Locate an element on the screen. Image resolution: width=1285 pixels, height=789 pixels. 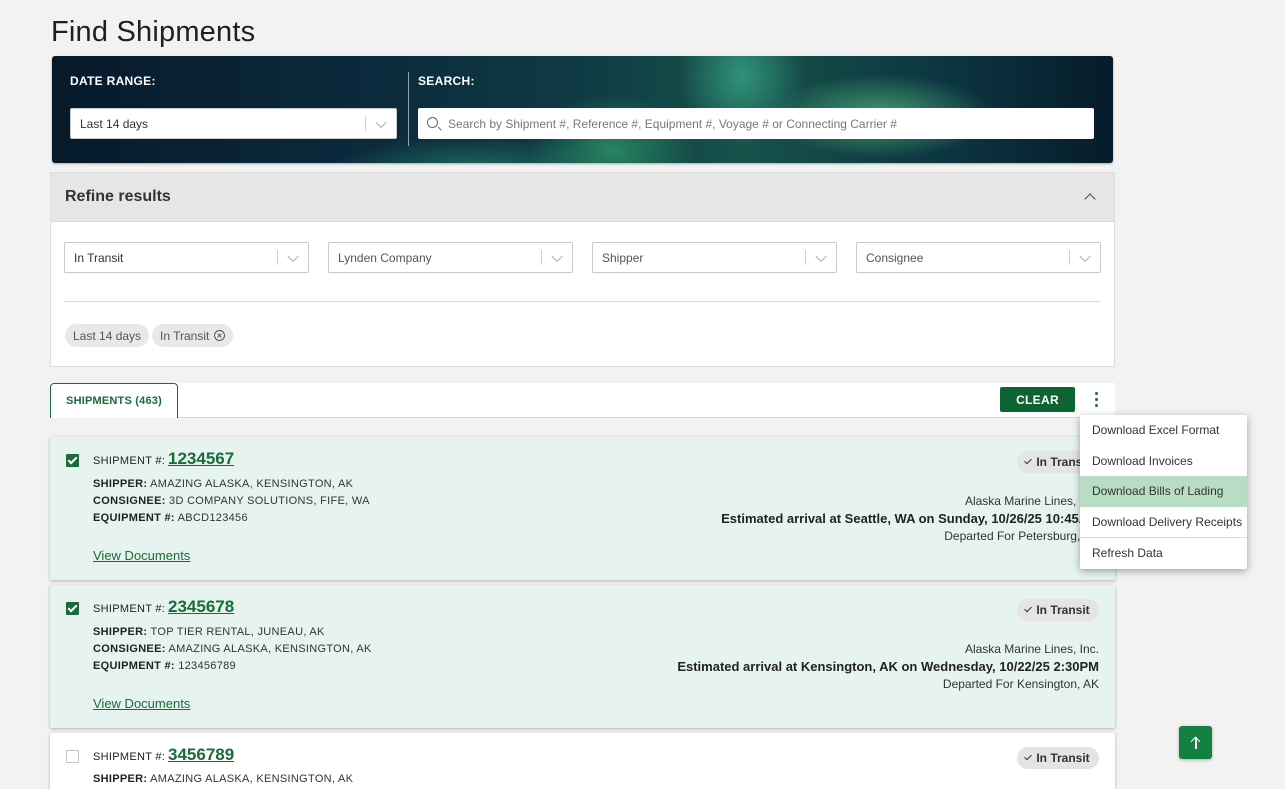
refine-header: Refine results is located at coordinates (582, 197).